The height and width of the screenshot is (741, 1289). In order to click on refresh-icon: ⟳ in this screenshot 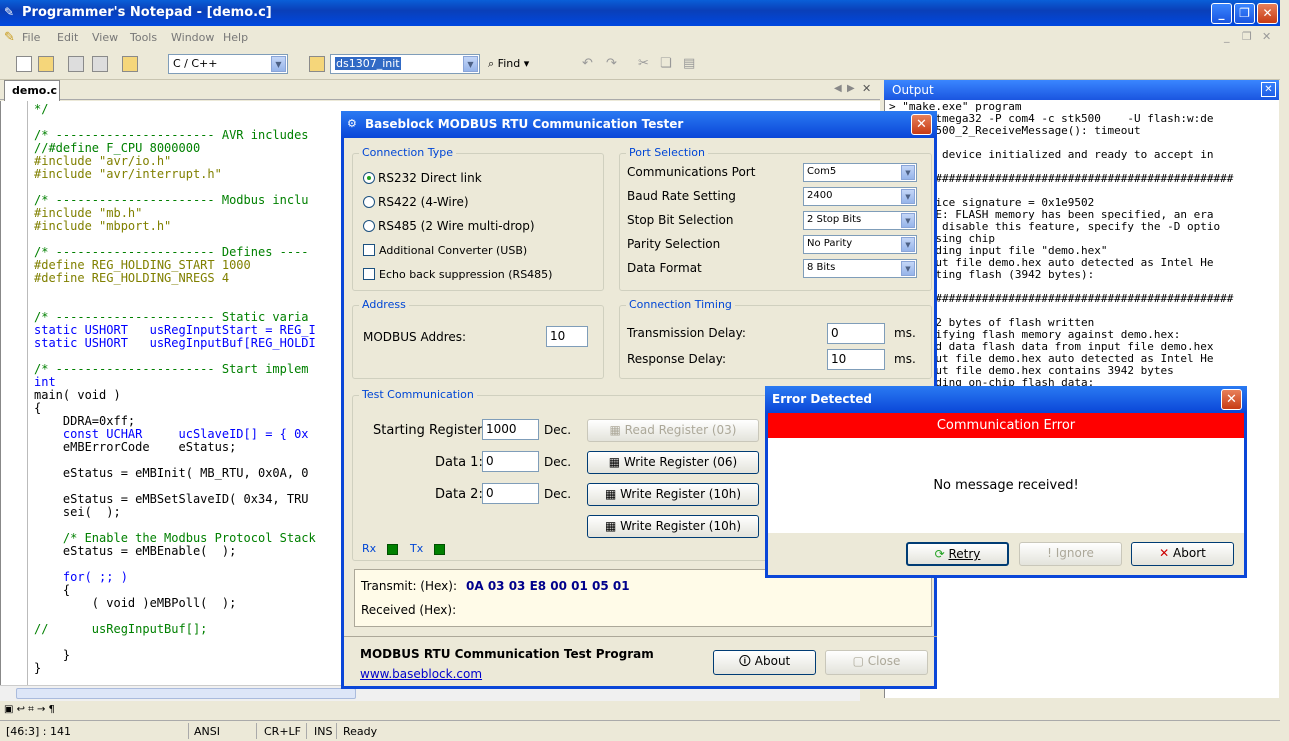, I will do `click(939, 554)`.